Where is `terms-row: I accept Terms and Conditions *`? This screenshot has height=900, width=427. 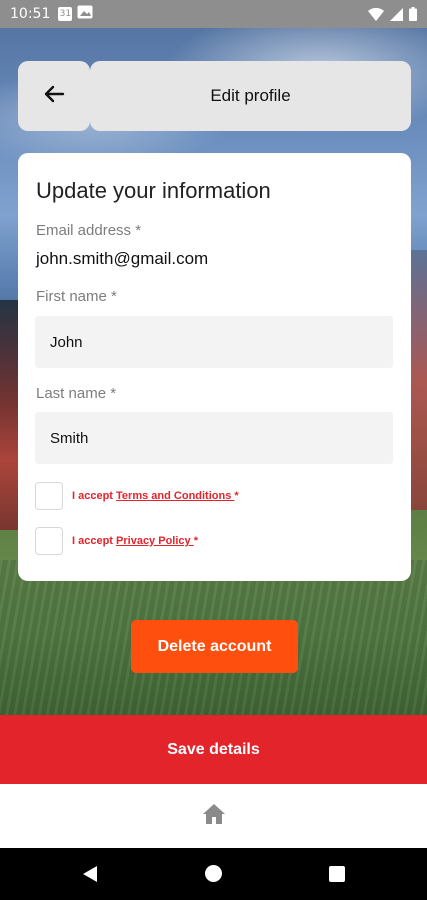
terms-row: I accept Terms and Conditions * is located at coordinates (137, 496).